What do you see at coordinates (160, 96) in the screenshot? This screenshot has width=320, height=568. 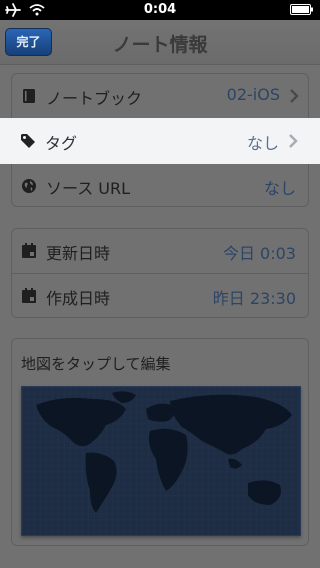 I see `notebook-row: ノートブック 02-iOS` at bounding box center [160, 96].